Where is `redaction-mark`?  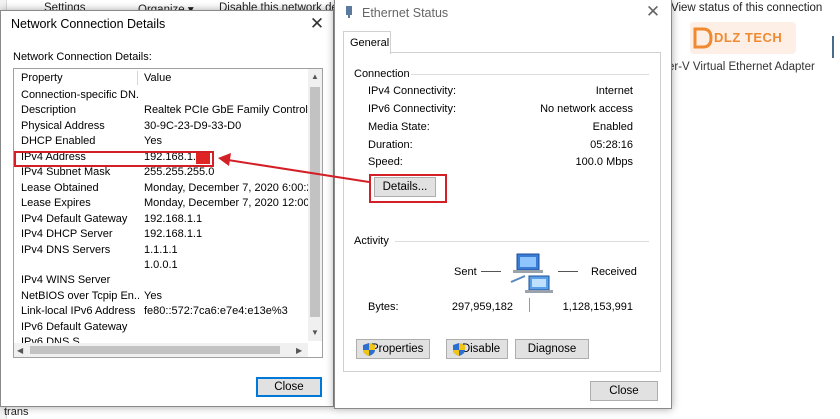 redaction-mark is located at coordinates (203, 158).